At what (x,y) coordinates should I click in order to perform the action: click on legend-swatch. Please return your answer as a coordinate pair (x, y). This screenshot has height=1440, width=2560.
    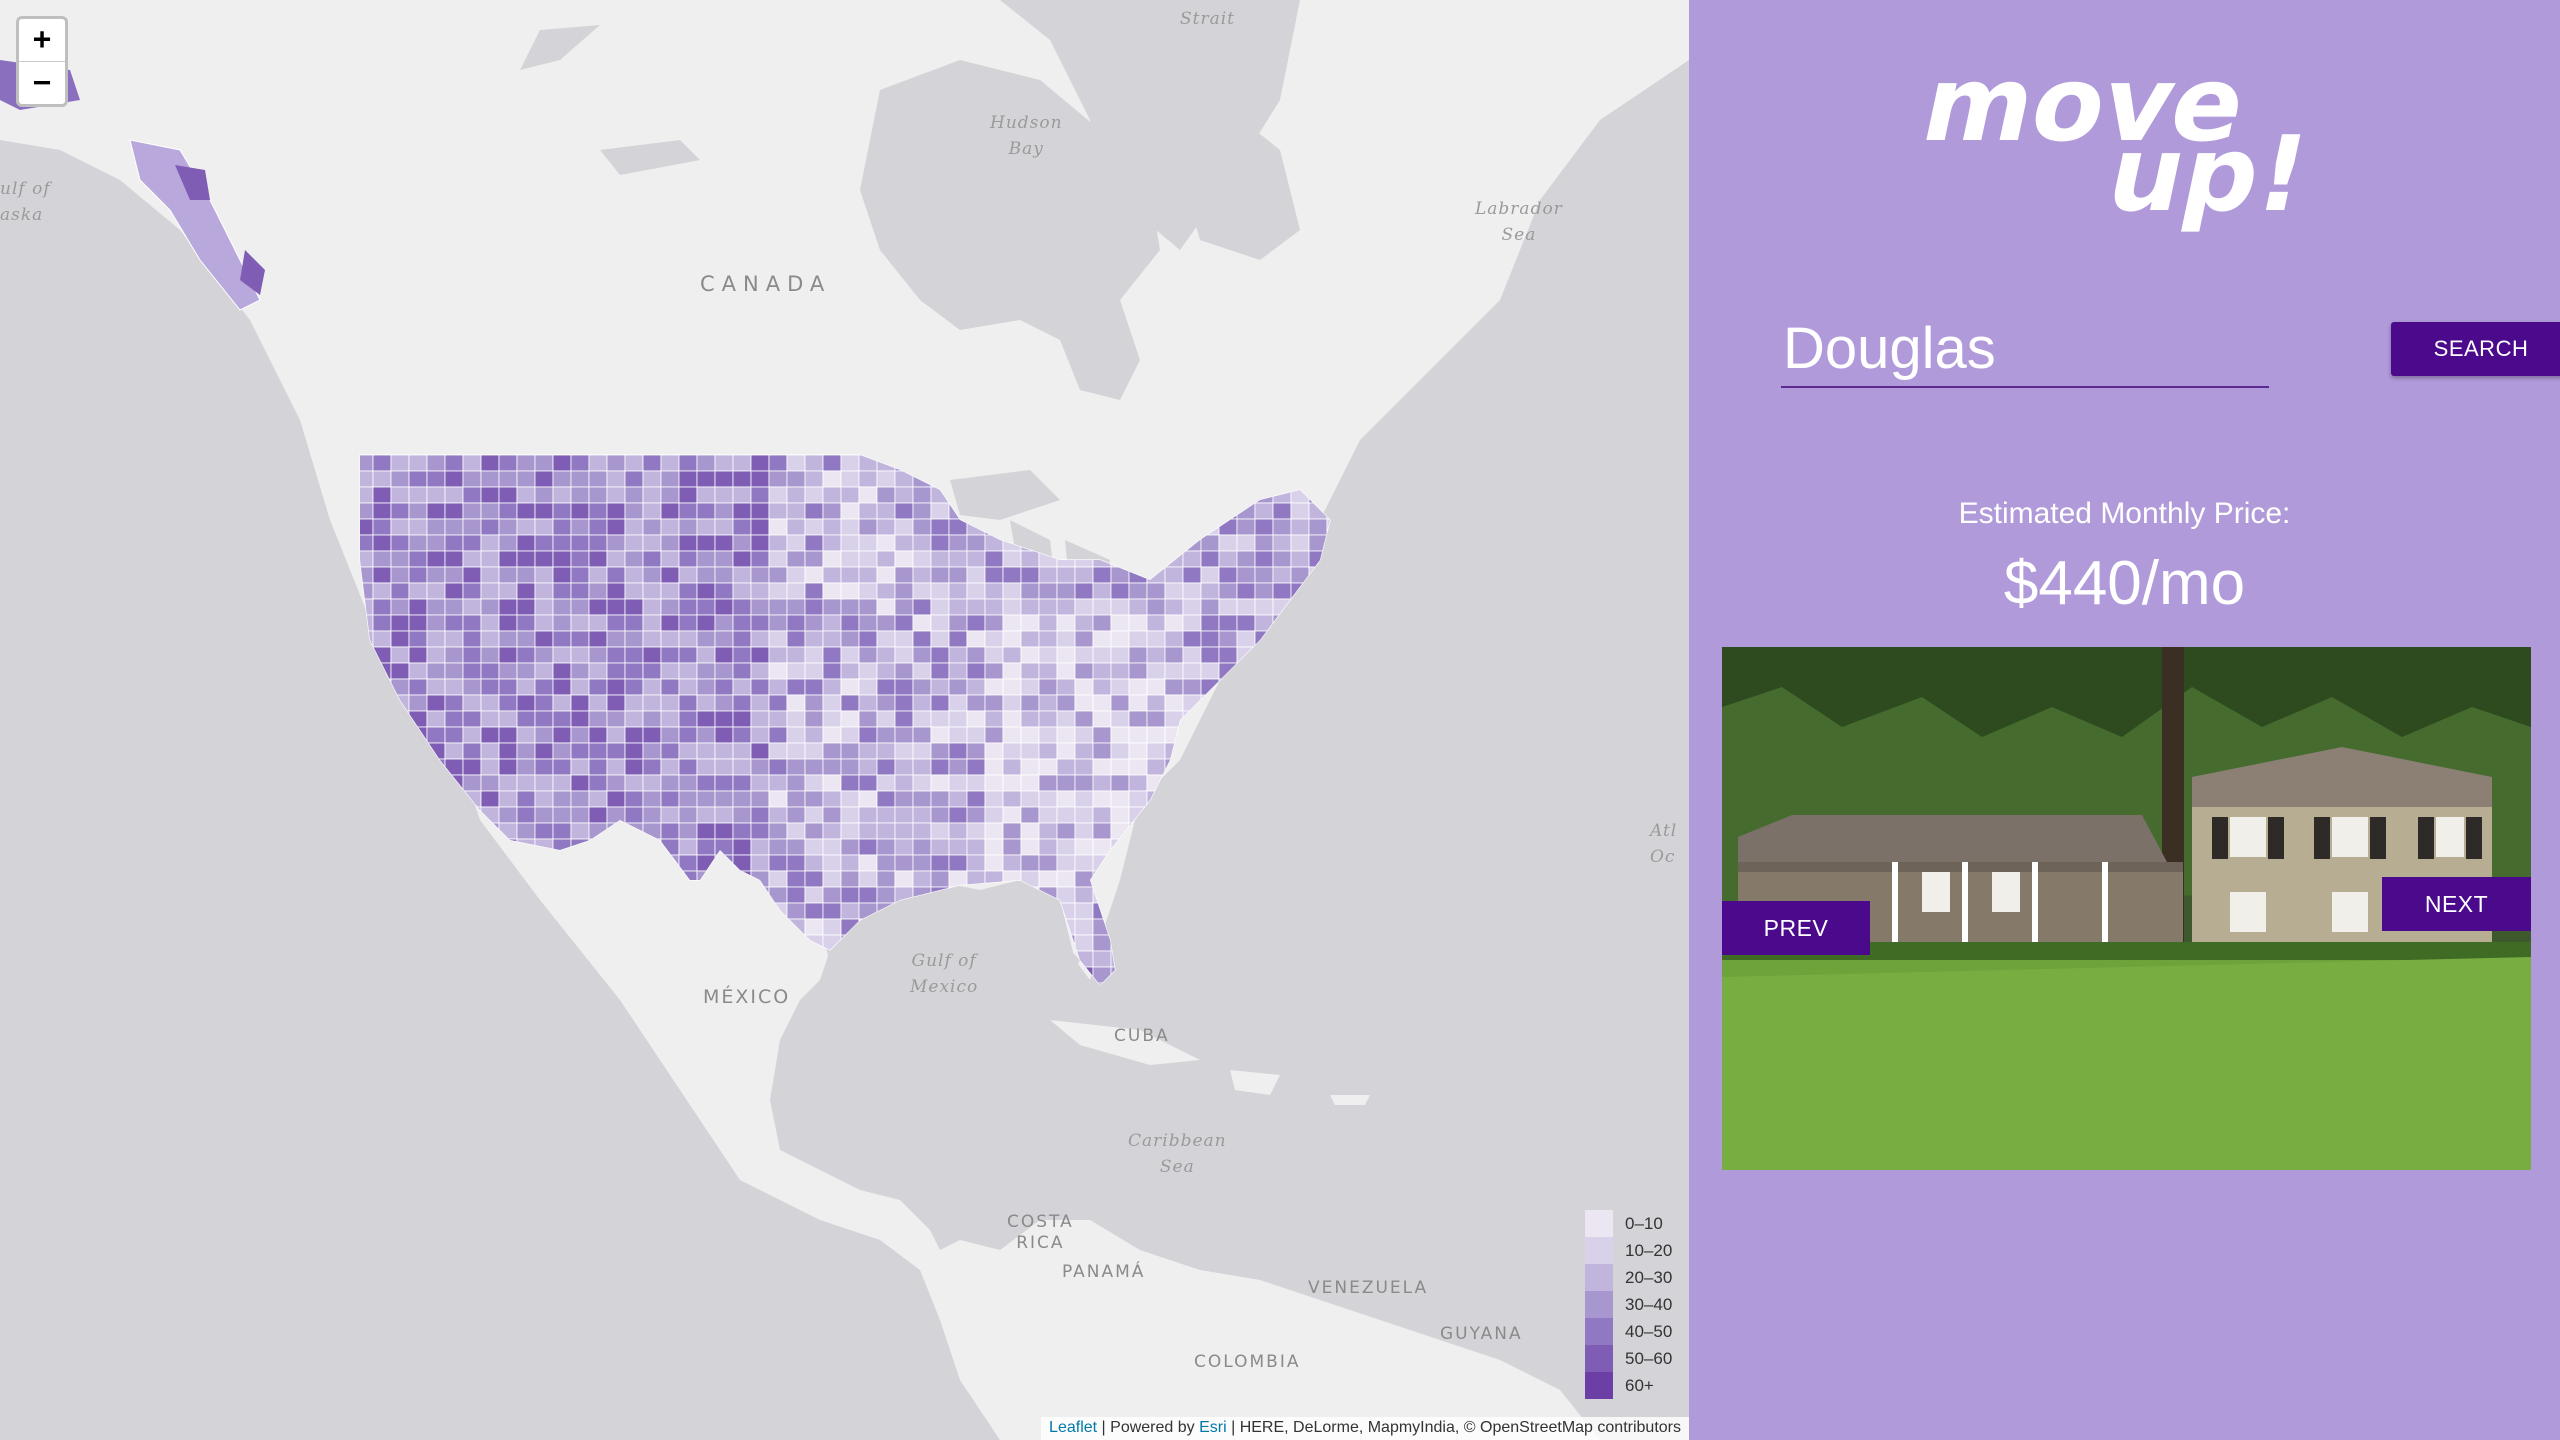
    Looking at the image, I should click on (1599, 1385).